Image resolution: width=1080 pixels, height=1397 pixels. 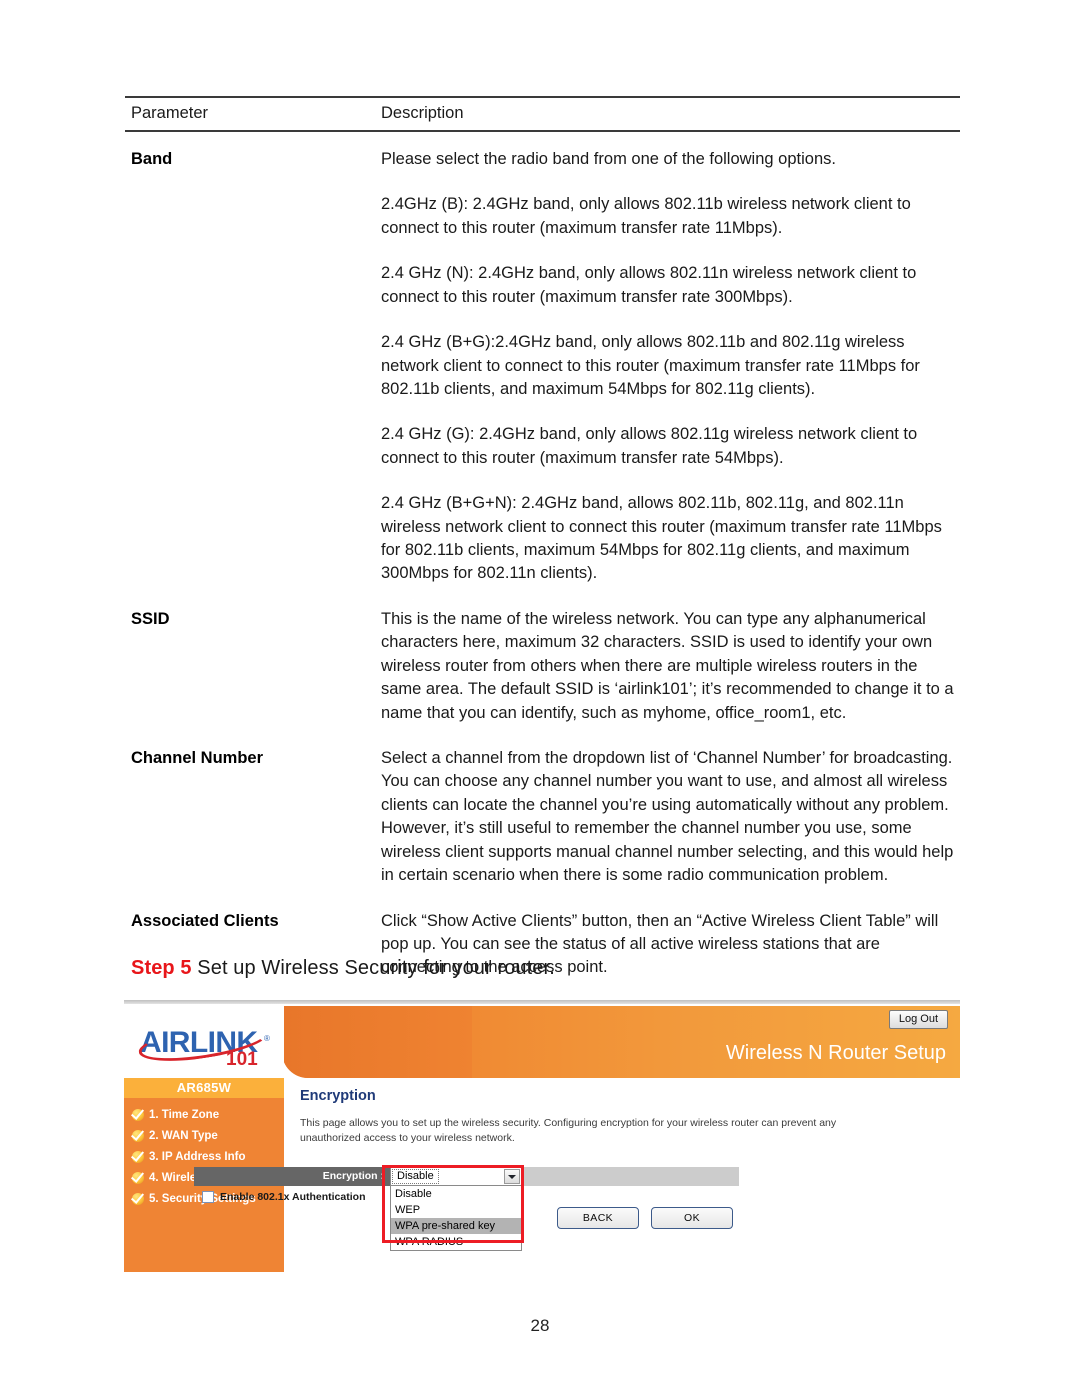 I want to click on back-button: BACK, so click(x=598, y=1218).